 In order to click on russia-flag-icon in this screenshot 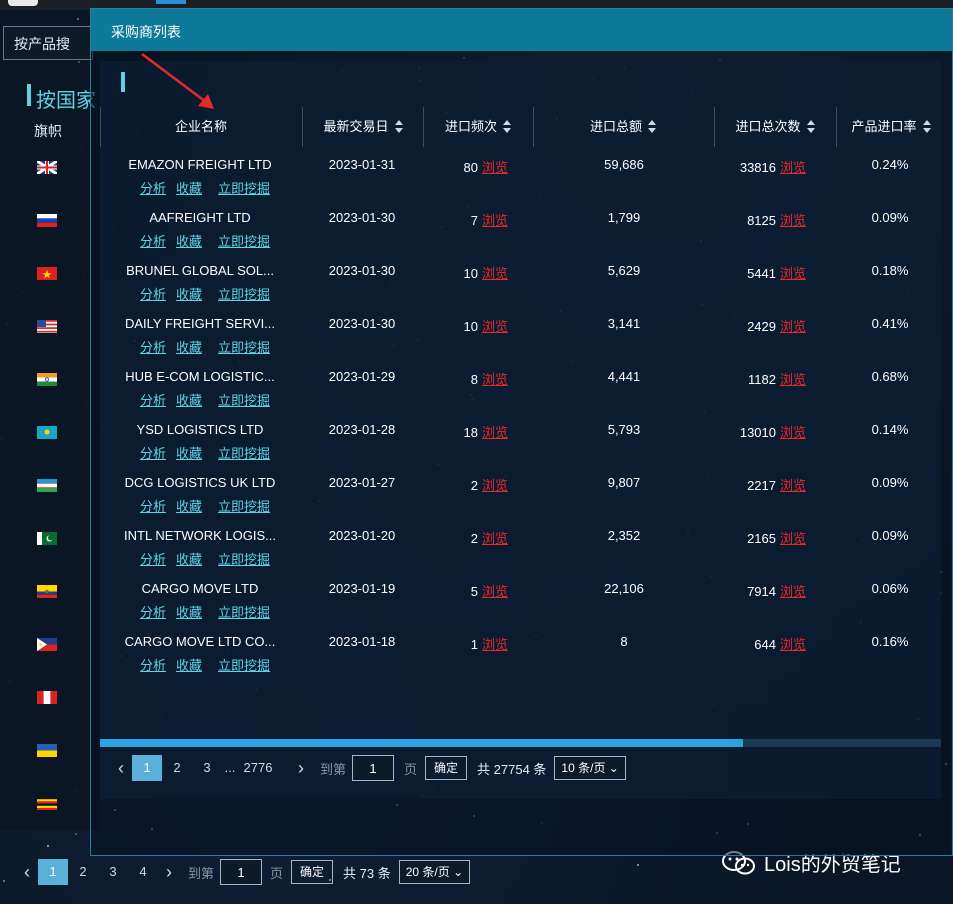, I will do `click(47, 220)`.